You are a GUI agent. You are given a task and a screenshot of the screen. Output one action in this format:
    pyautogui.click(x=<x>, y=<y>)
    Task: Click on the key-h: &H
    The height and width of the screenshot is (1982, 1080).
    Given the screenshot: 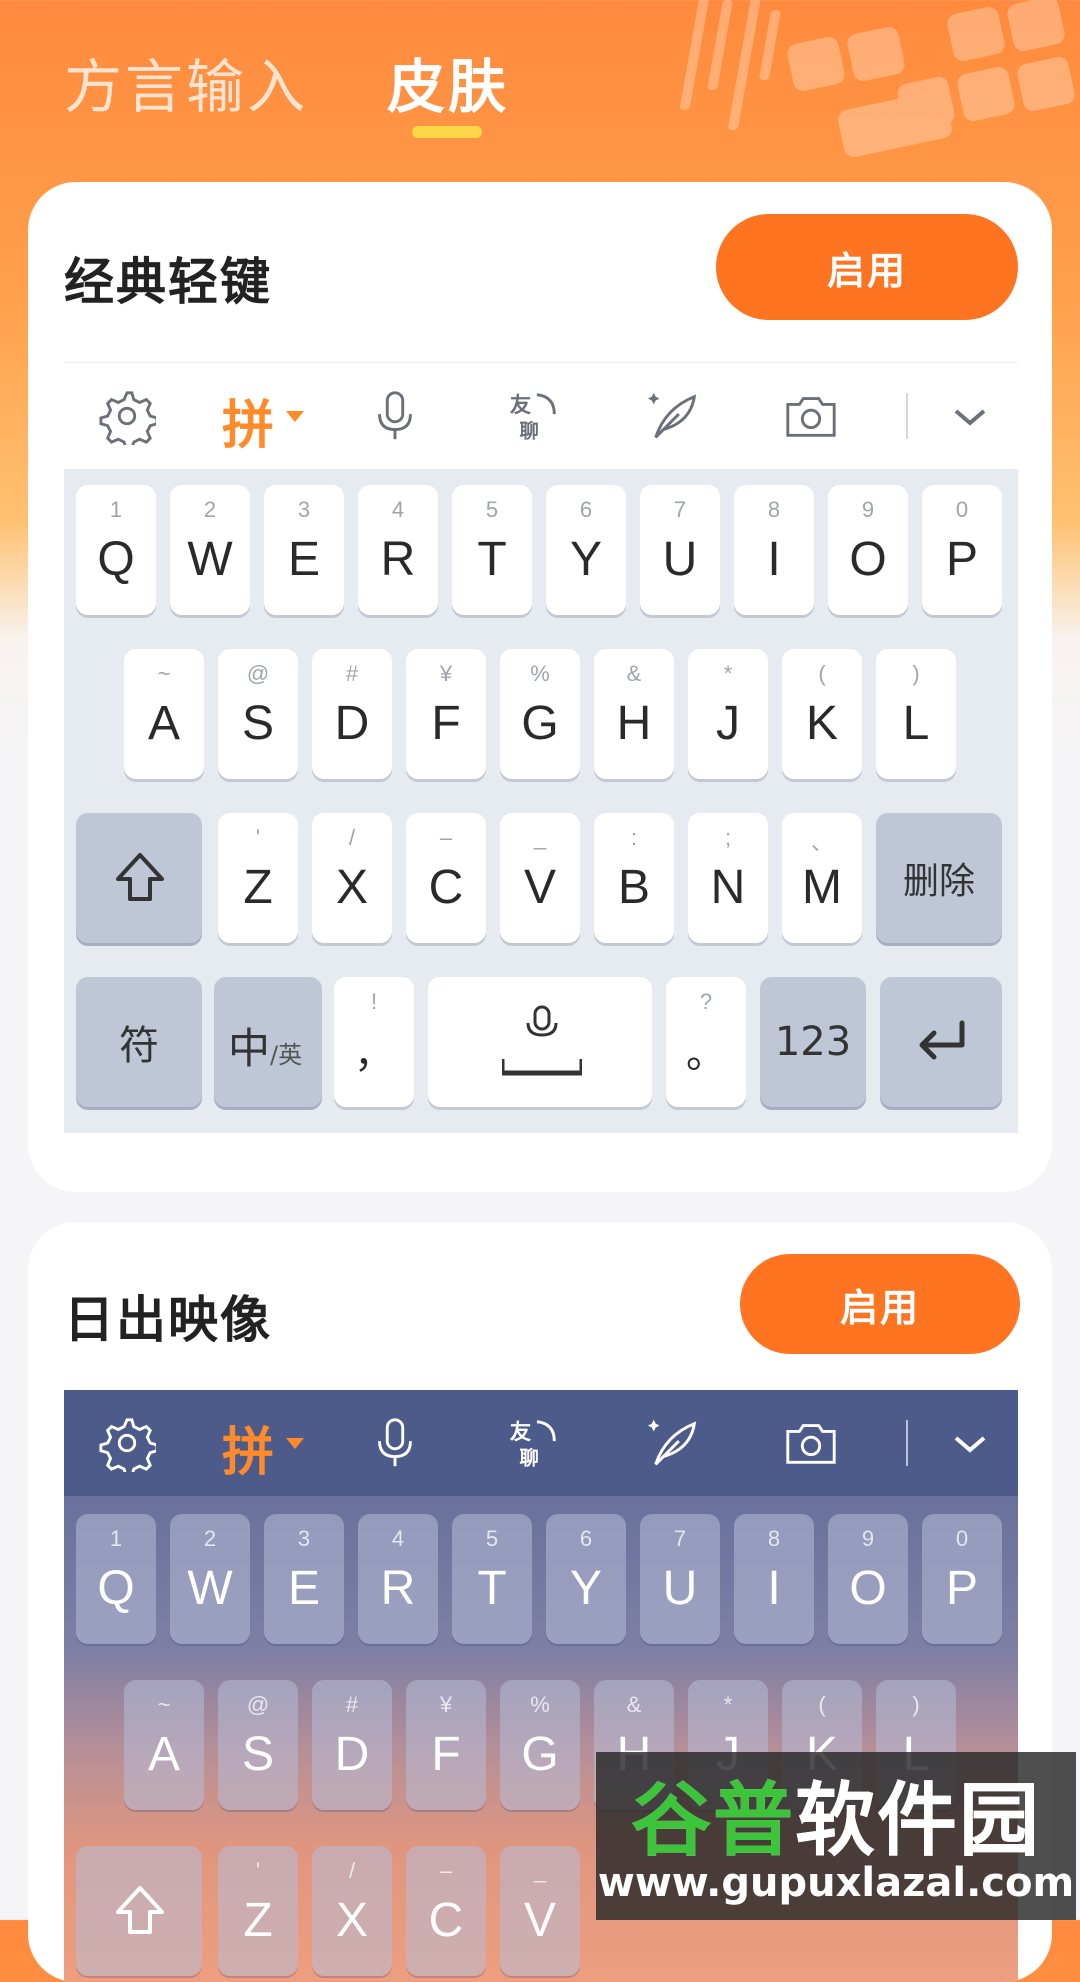 What is the action you would take?
    pyautogui.click(x=634, y=714)
    